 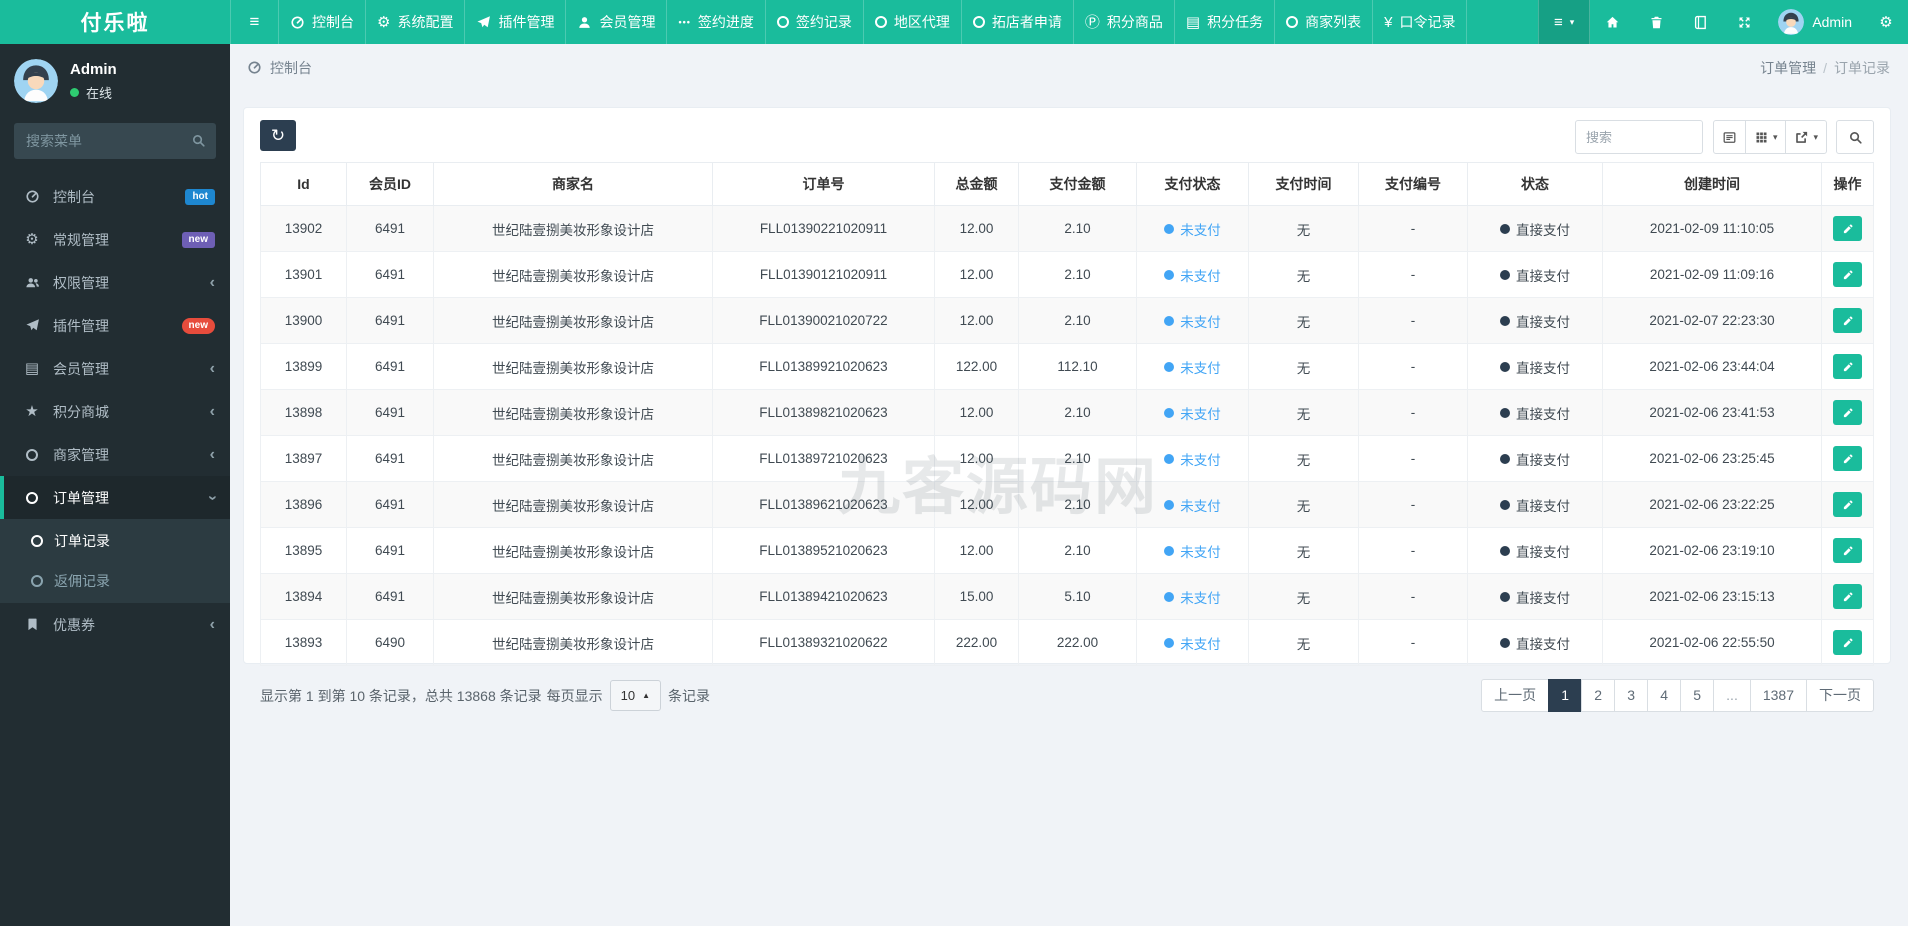 I want to click on nav-item: 签约记录, so click(x=813, y=22).